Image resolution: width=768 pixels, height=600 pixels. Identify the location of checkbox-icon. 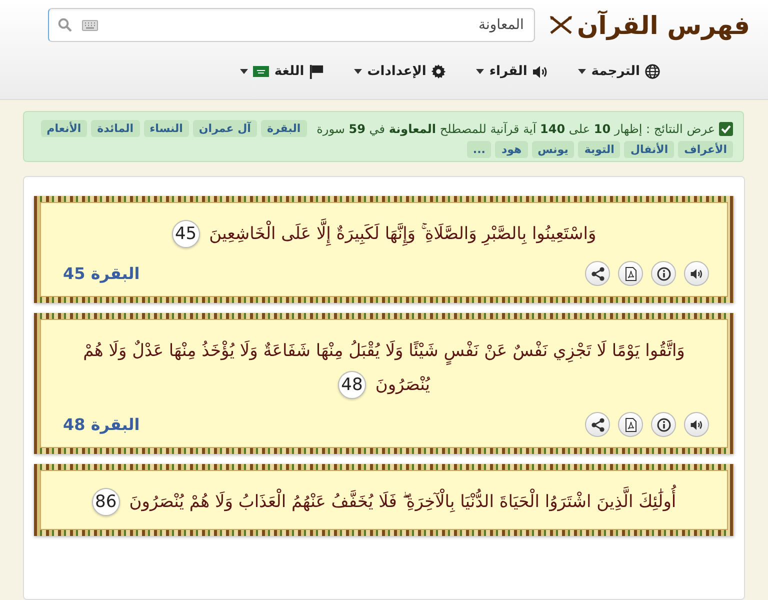
(726, 129).